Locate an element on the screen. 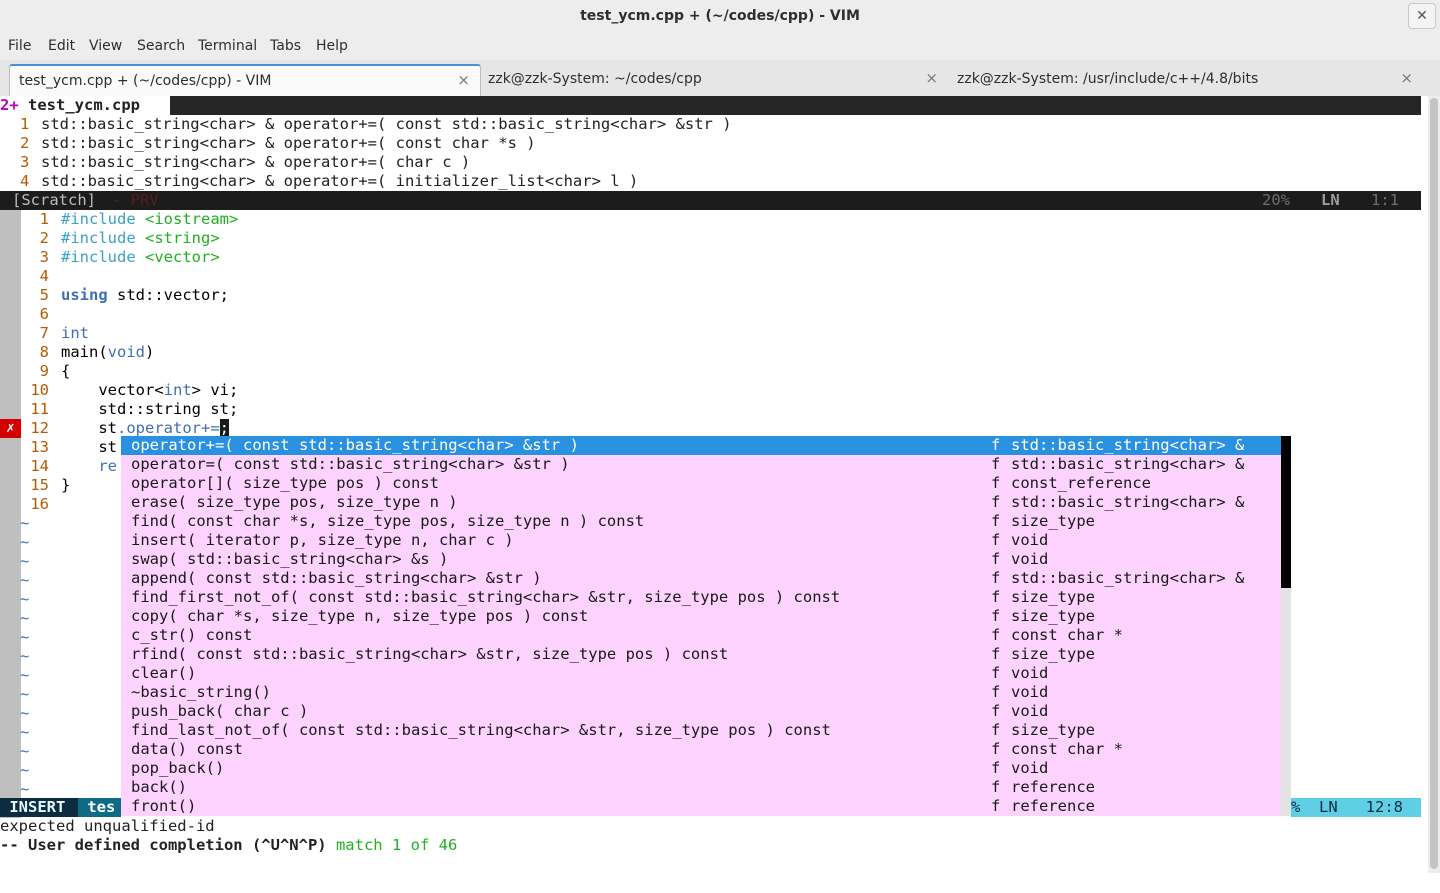 The width and height of the screenshot is (1440, 893). tab-label: zzk@zzk-System: ~/codes/cpp is located at coordinates (595, 79).